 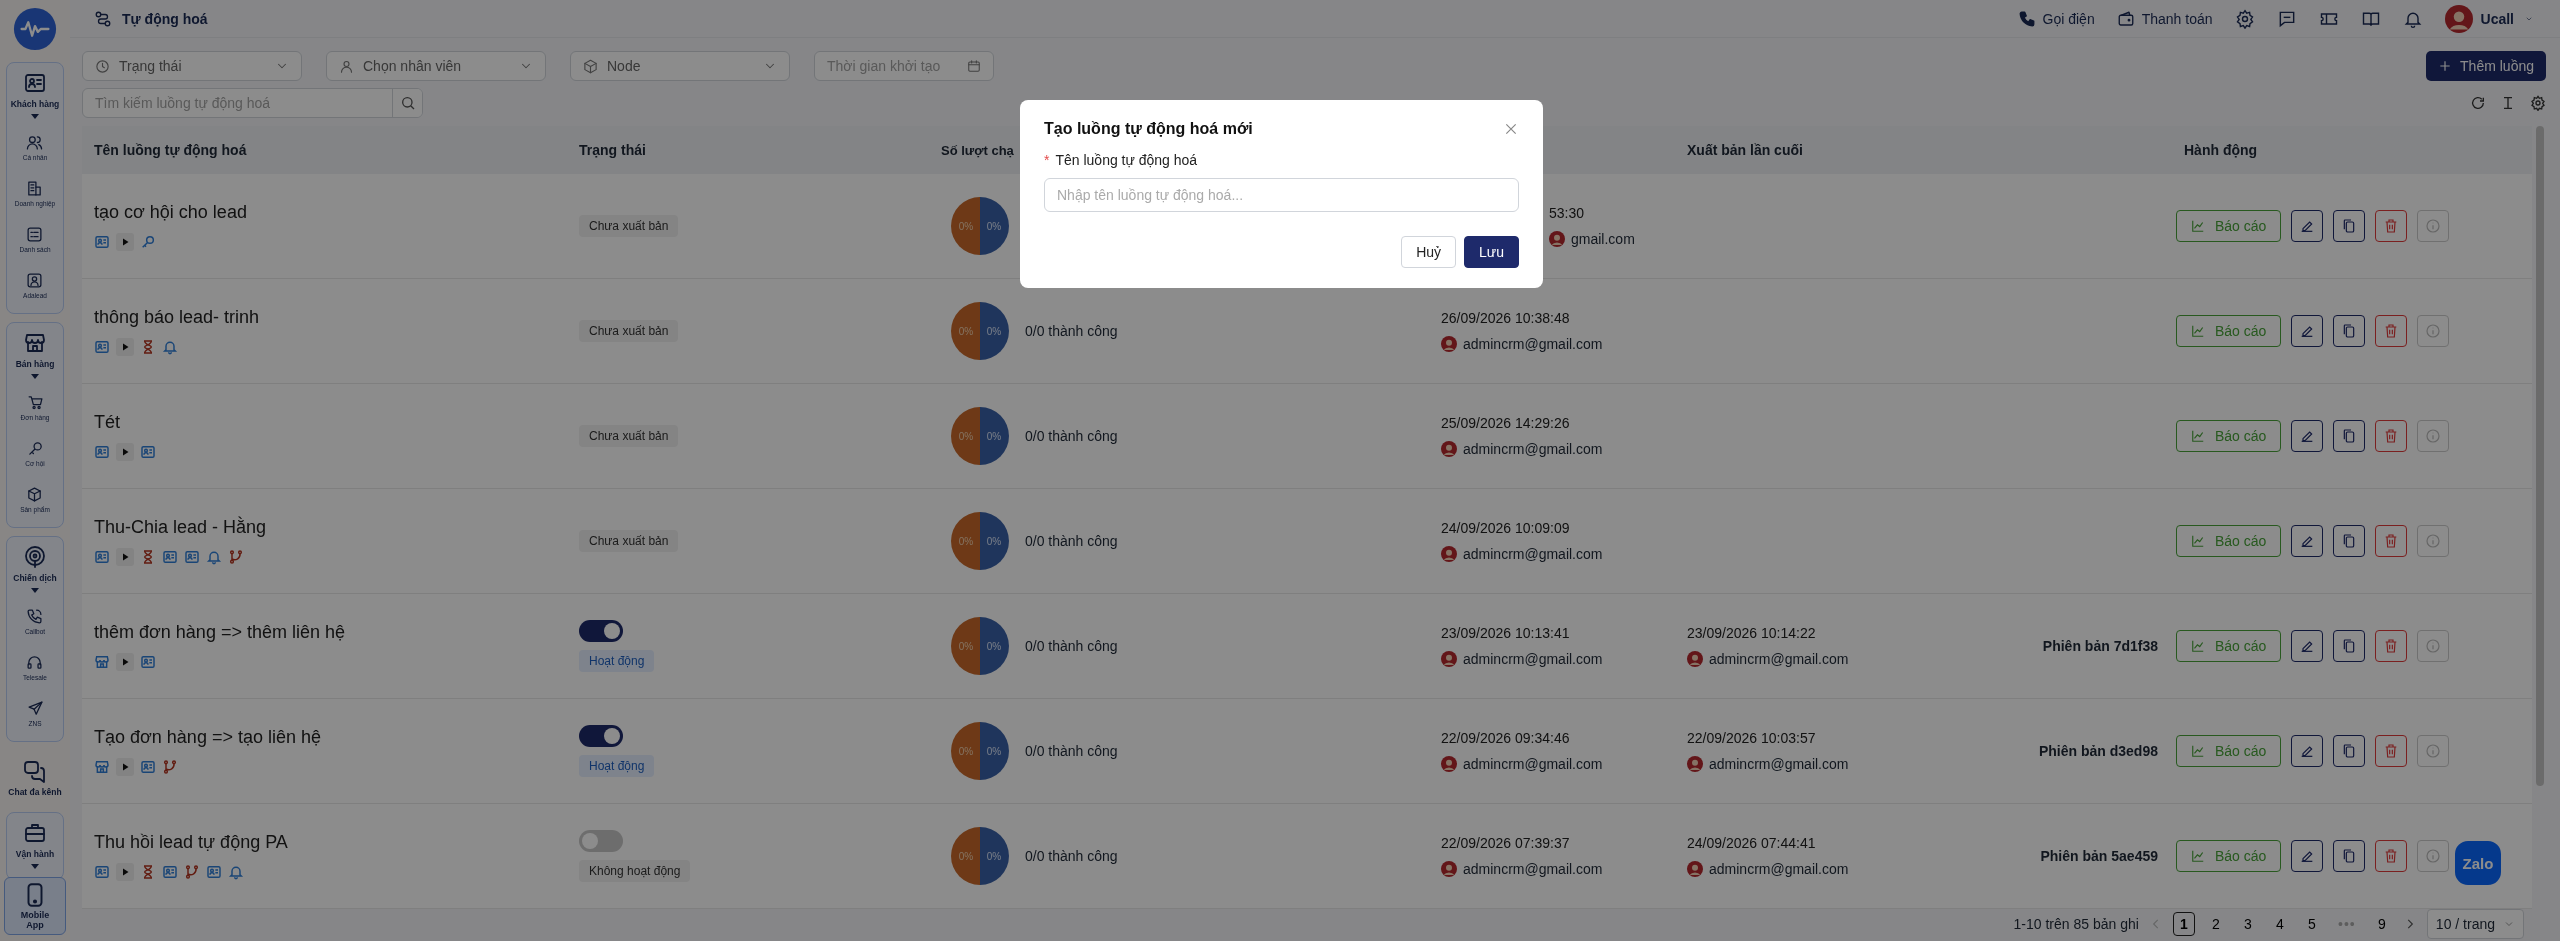 I want to click on flow-name: thêm đơn hàng => thêm liên hệ, so click(x=330, y=632).